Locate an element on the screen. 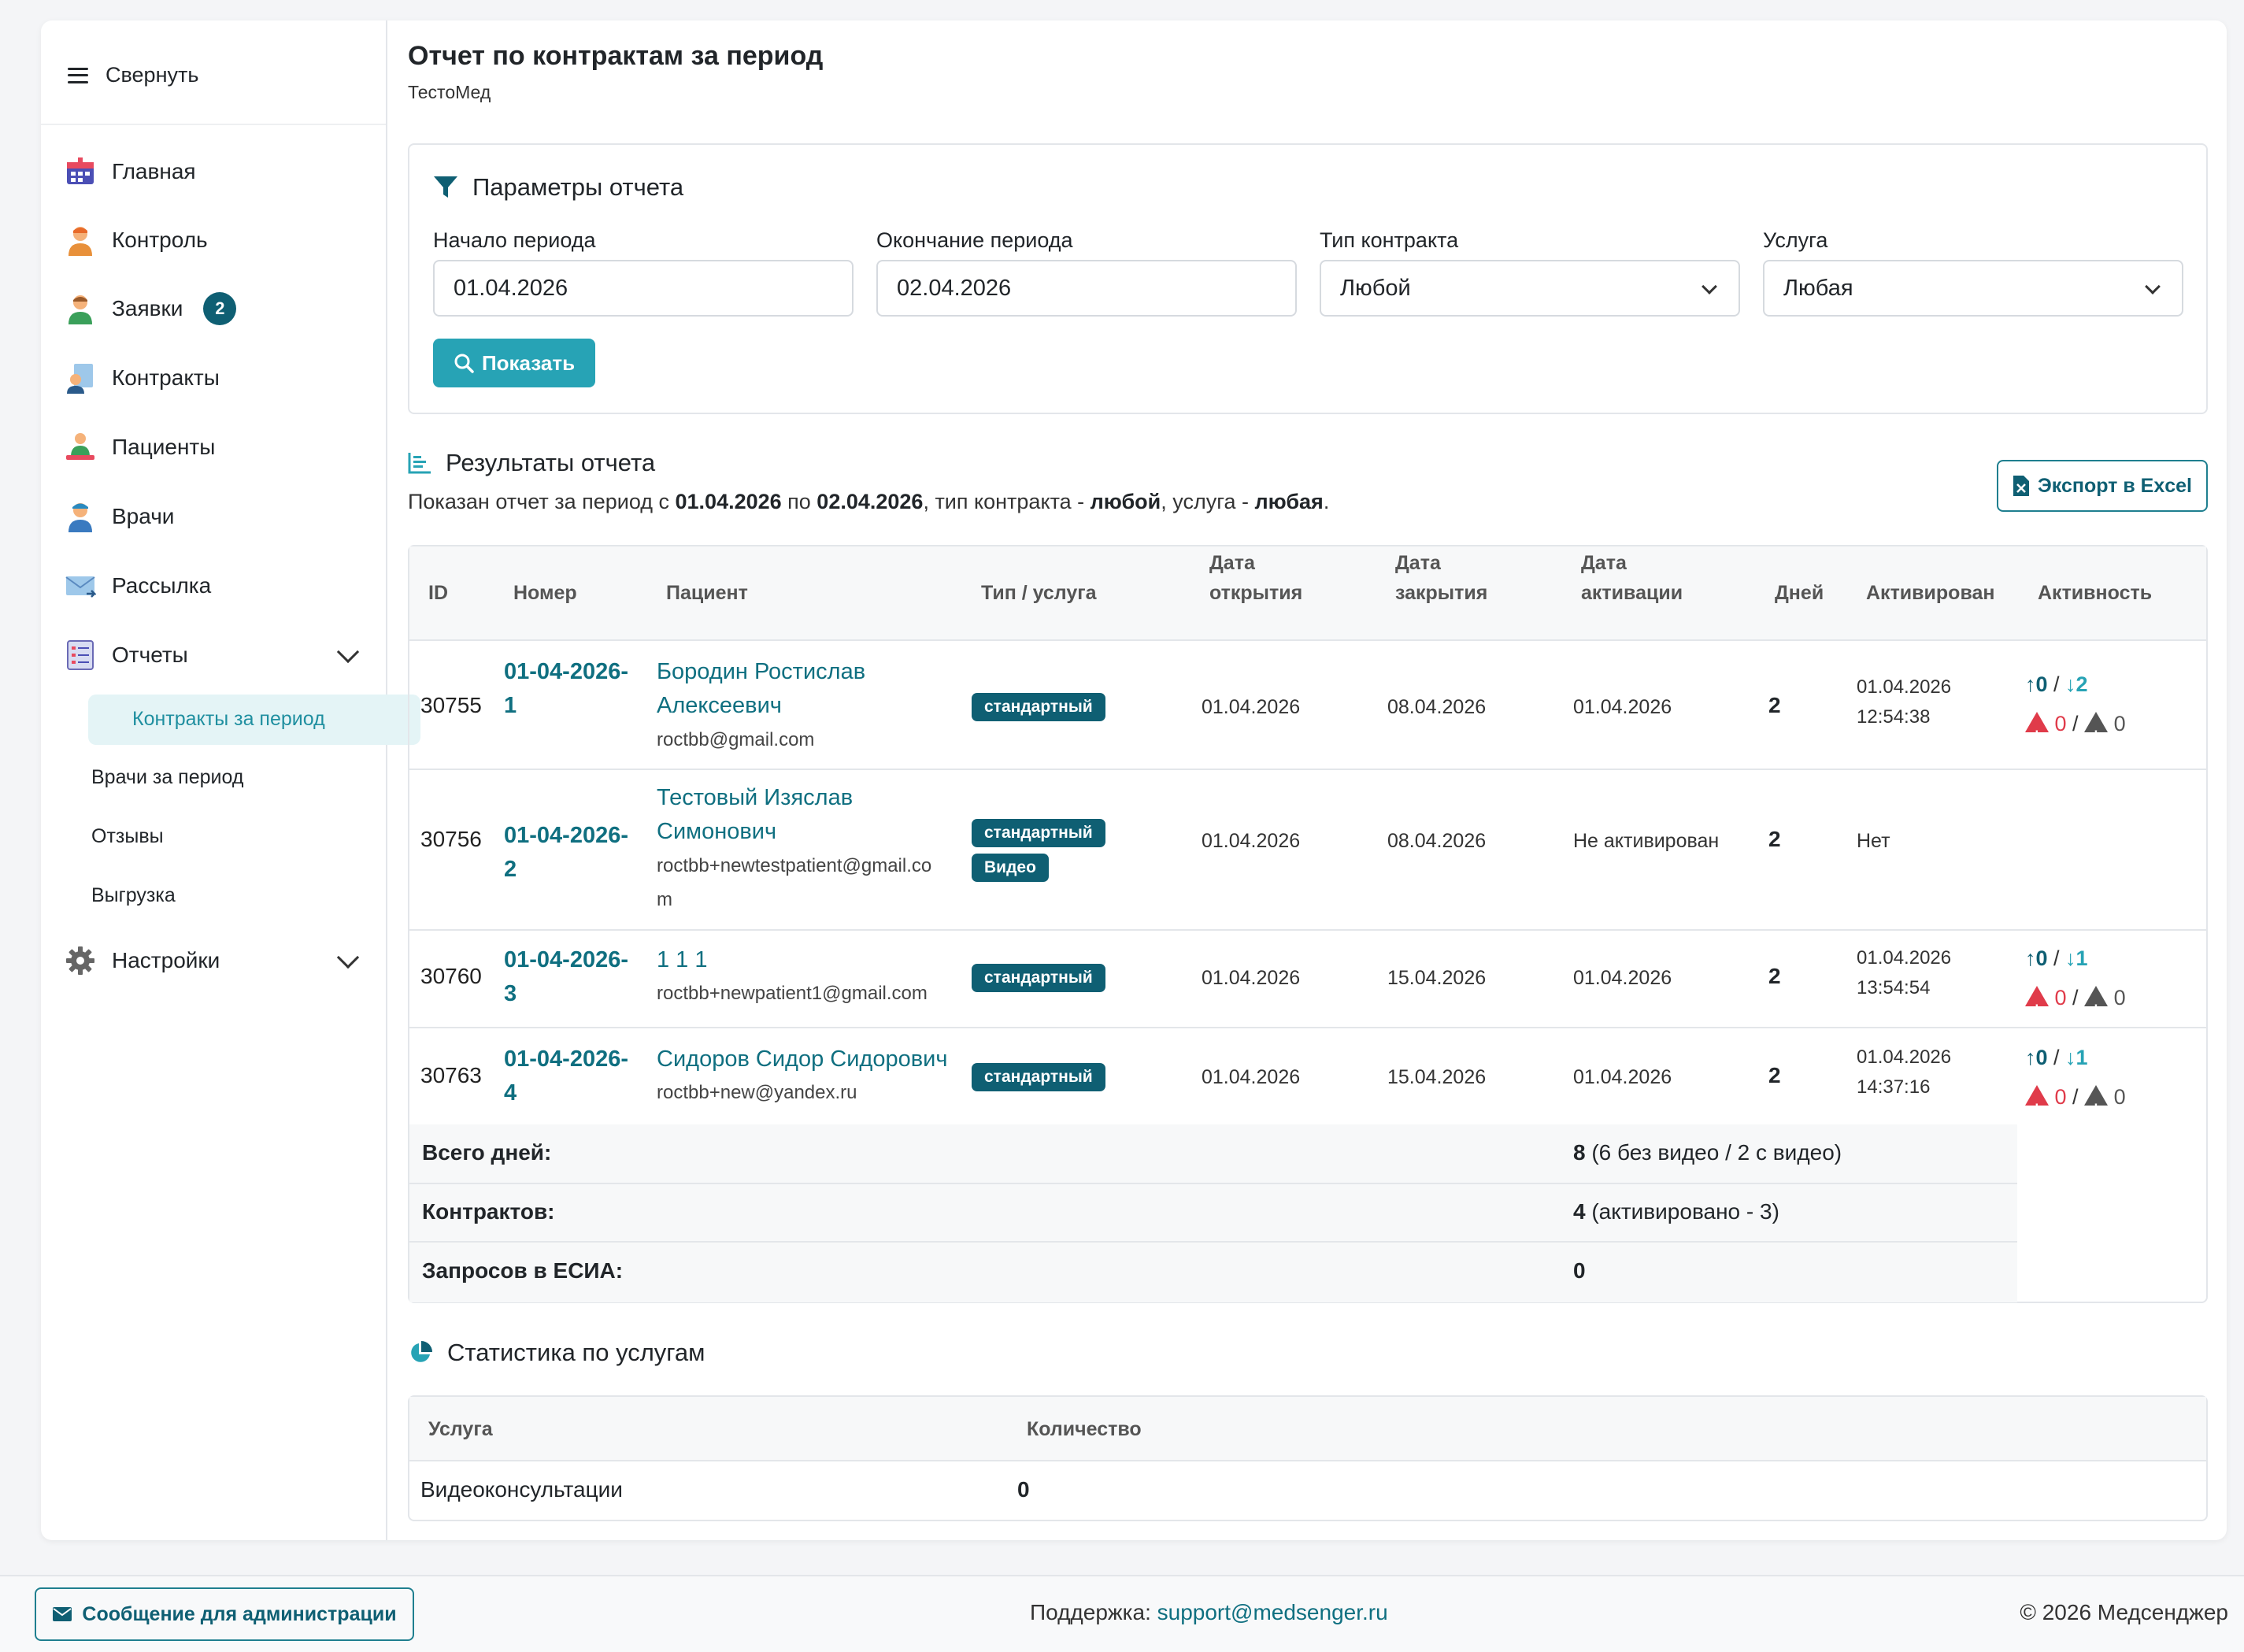  patient-name-link: Бородин Ростислав Алексеевич is located at coordinates (761, 689).